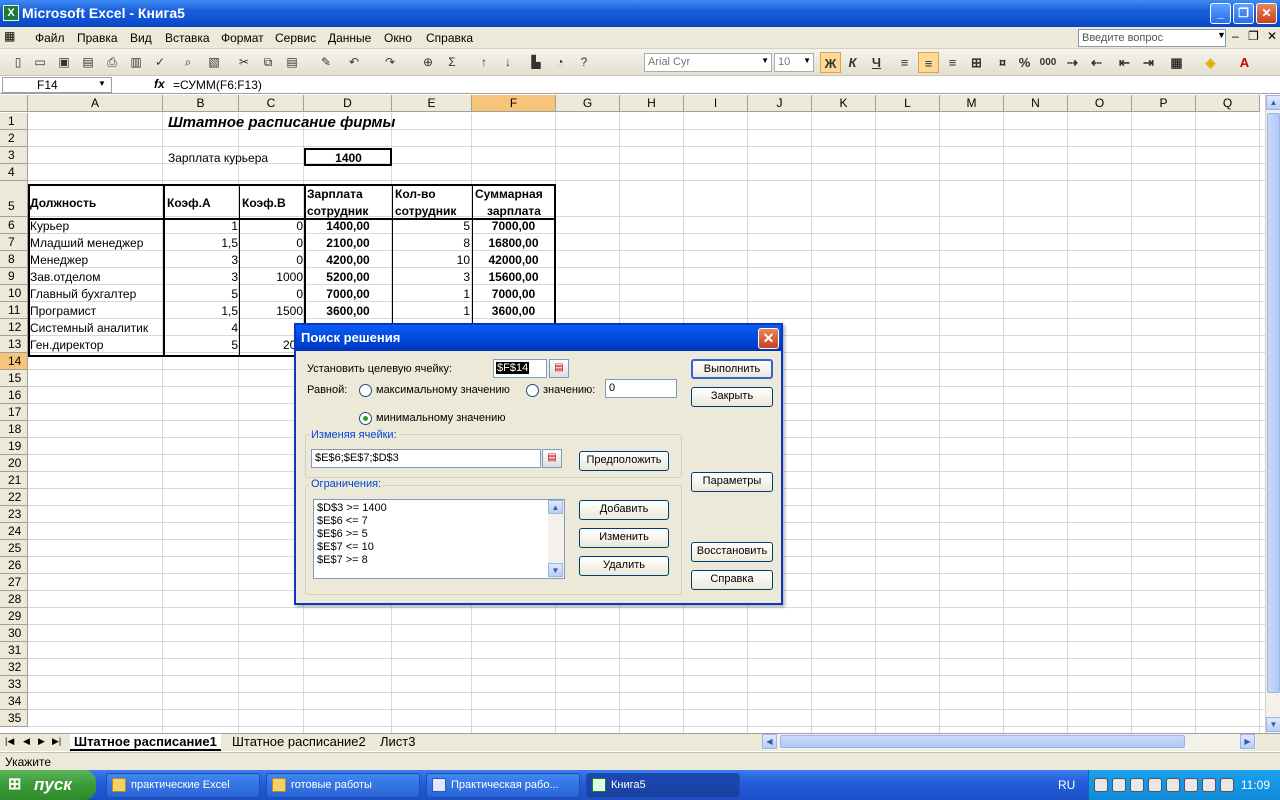  What do you see at coordinates (188, 62) in the screenshot?
I see `research-icon: ⌕` at bounding box center [188, 62].